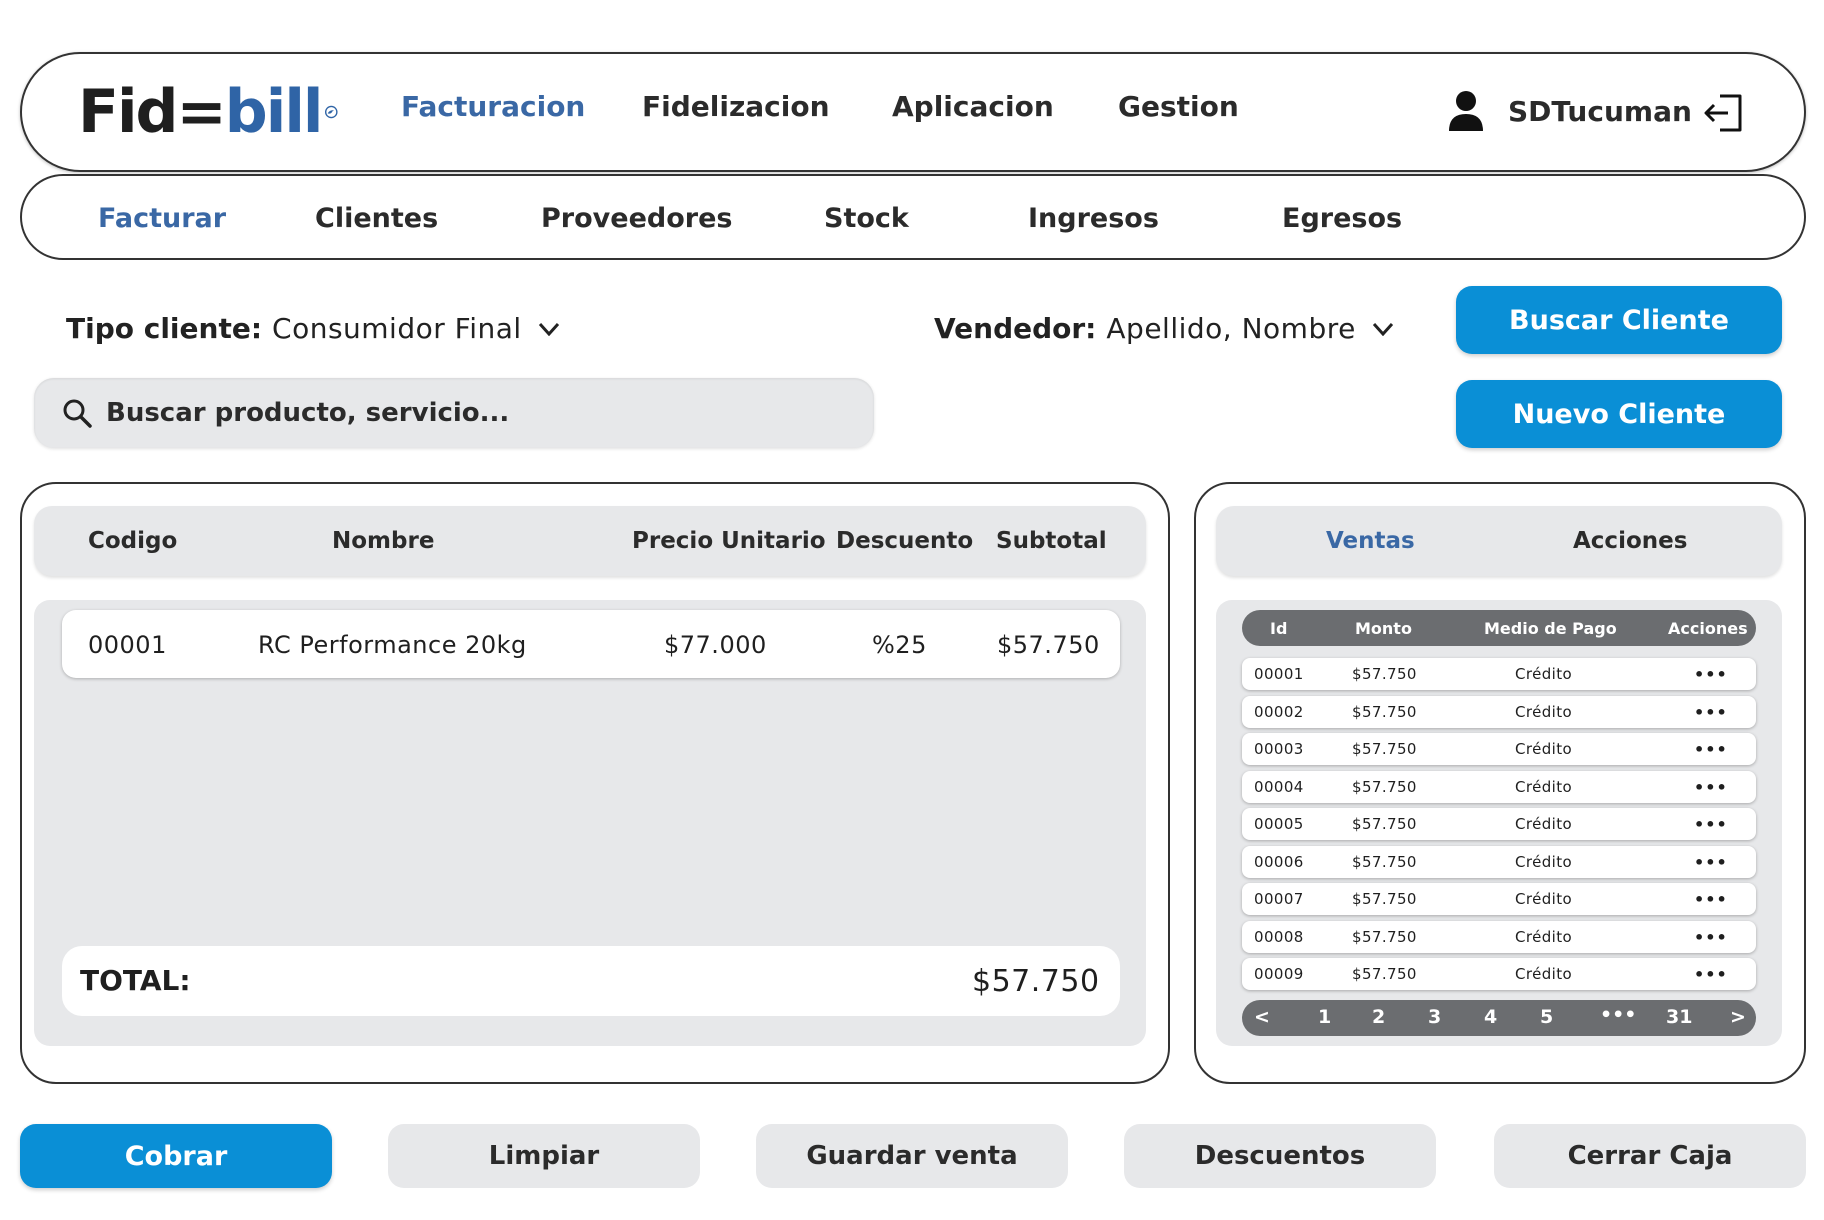  Describe the element at coordinates (1178, 106) in the screenshot. I see `topnav-gestion: Gestion` at that location.